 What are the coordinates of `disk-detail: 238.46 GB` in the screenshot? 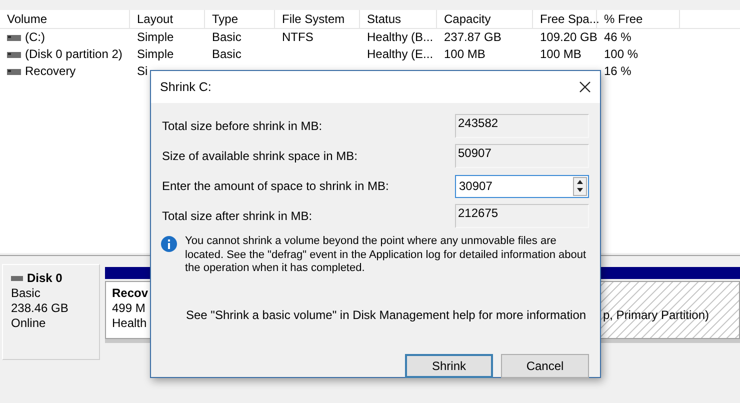 It's located at (40, 308).